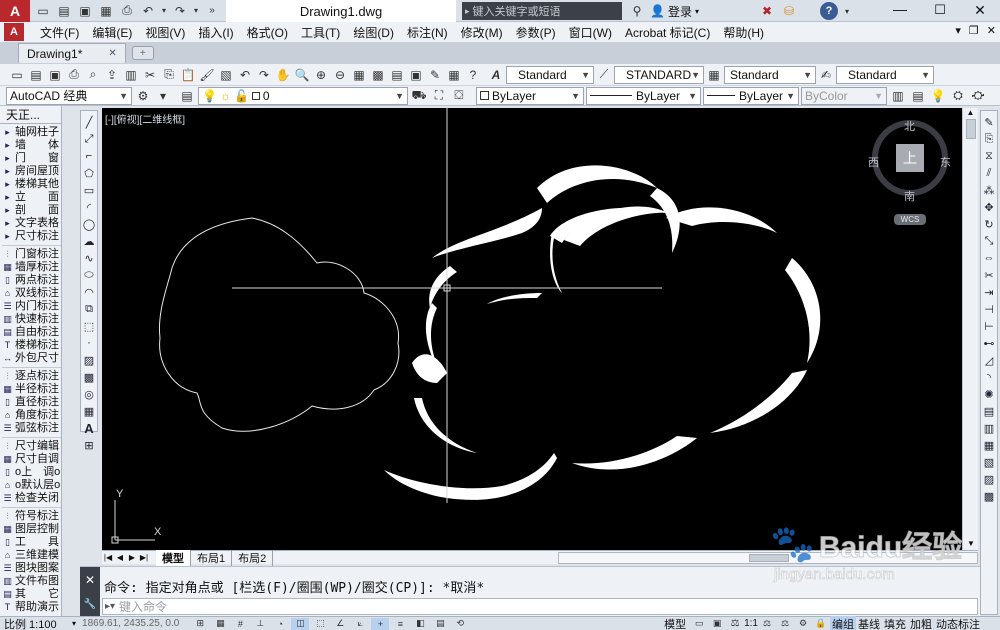  Describe the element at coordinates (496, 75) in the screenshot. I see `text-style-icon: A` at that location.